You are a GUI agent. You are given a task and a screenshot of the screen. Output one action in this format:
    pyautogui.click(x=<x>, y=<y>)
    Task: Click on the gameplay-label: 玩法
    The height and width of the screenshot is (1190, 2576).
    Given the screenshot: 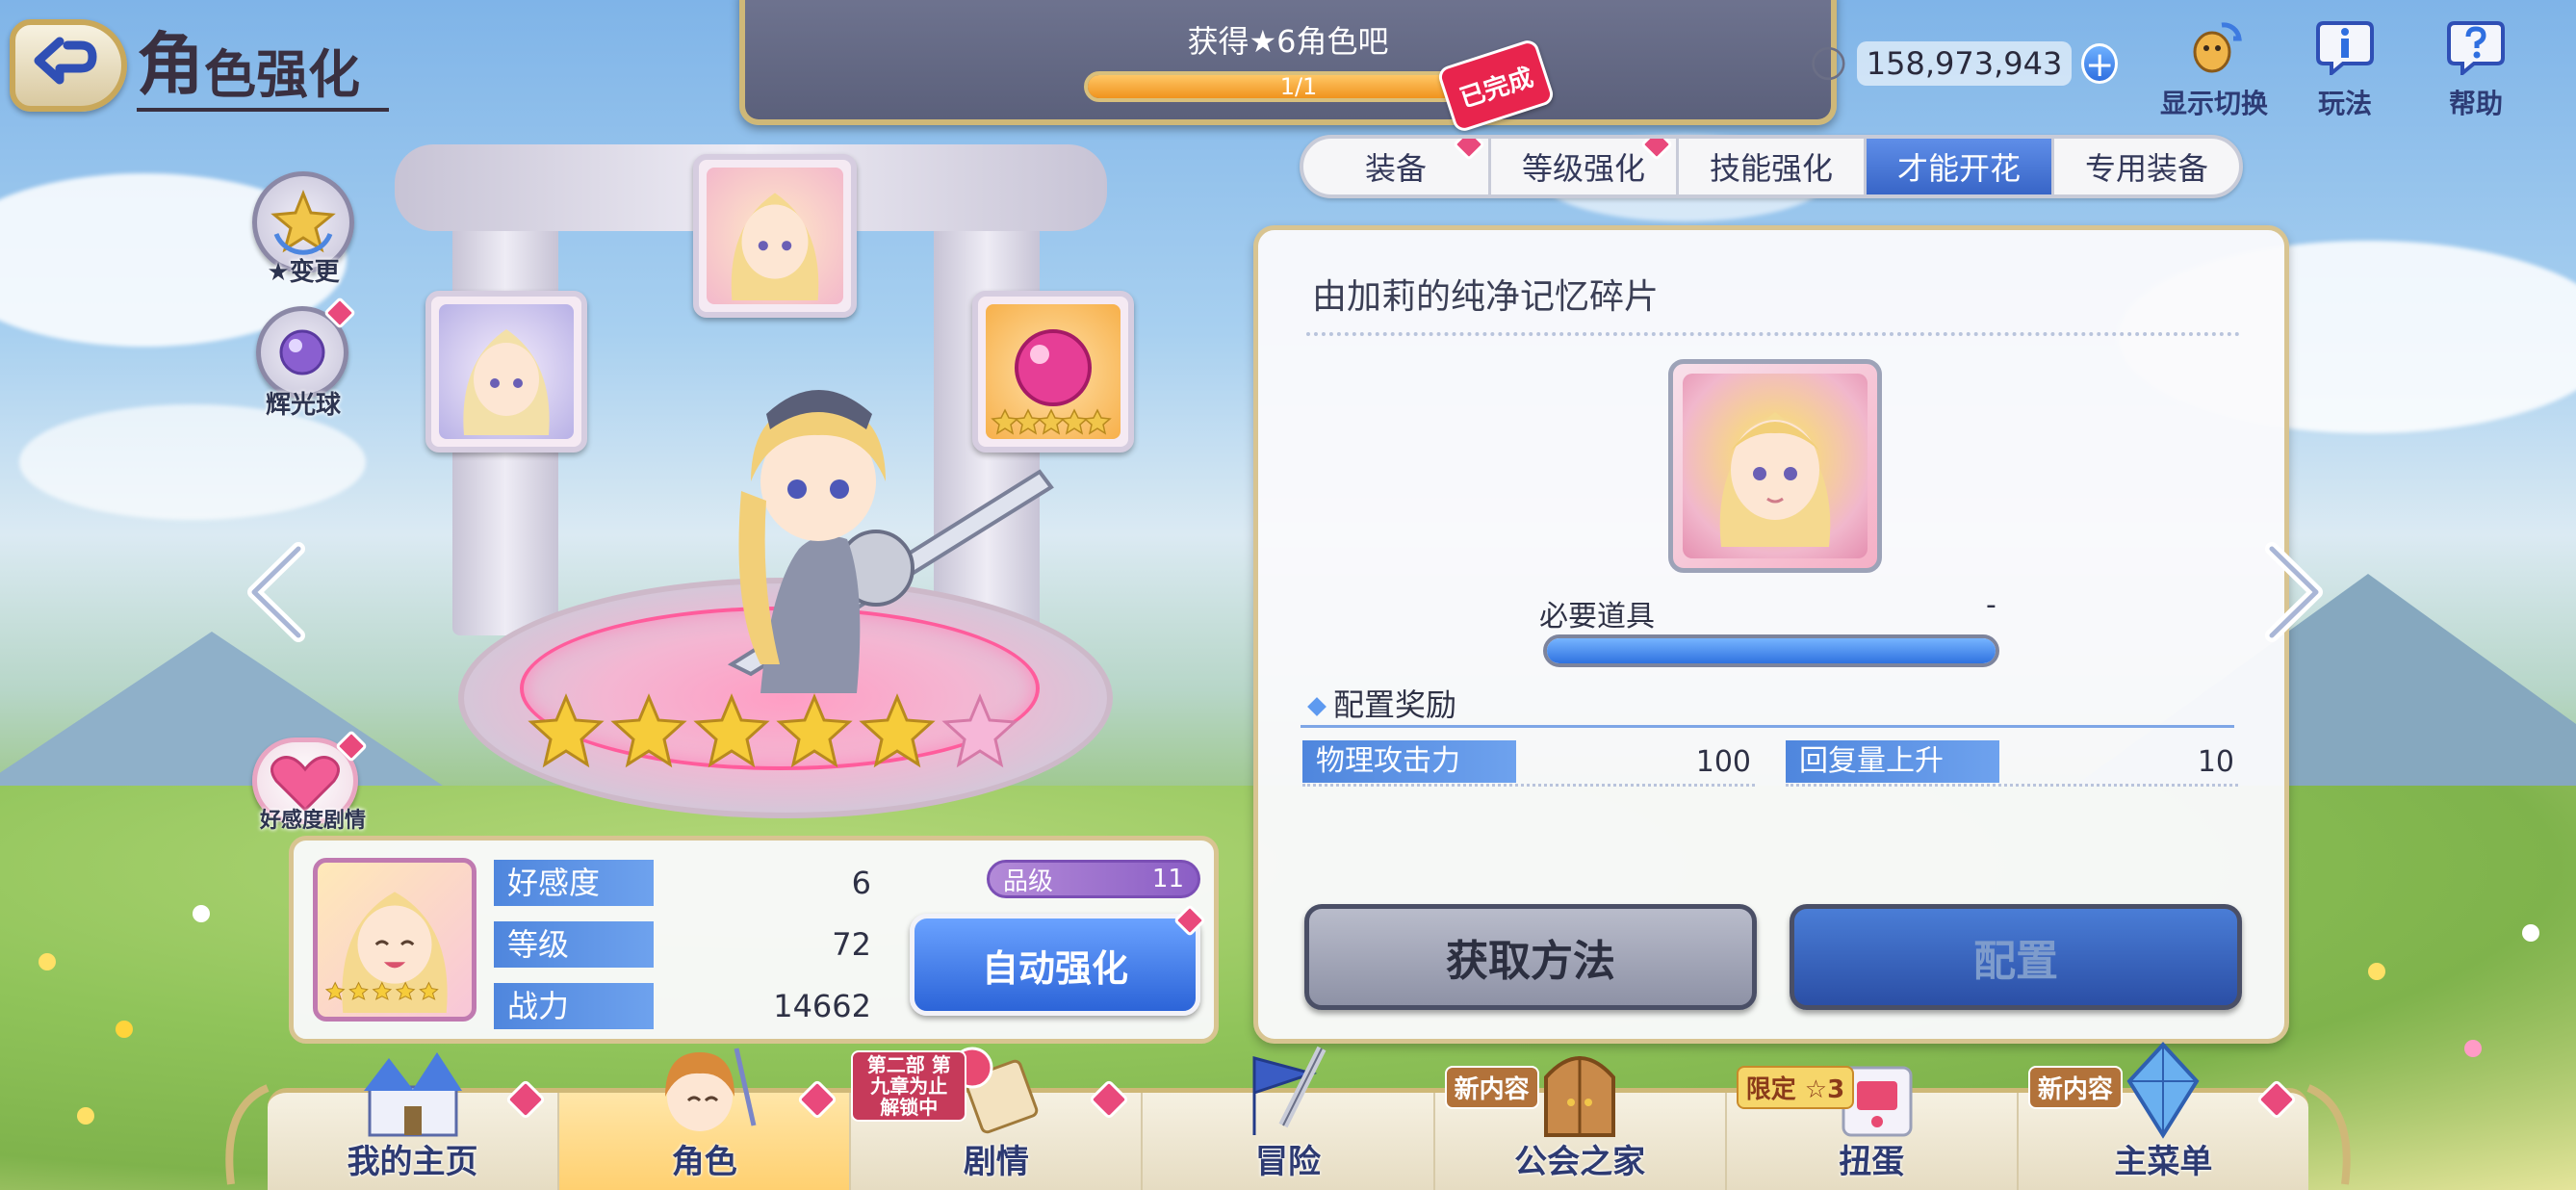 What is the action you would take?
    pyautogui.click(x=2345, y=104)
    